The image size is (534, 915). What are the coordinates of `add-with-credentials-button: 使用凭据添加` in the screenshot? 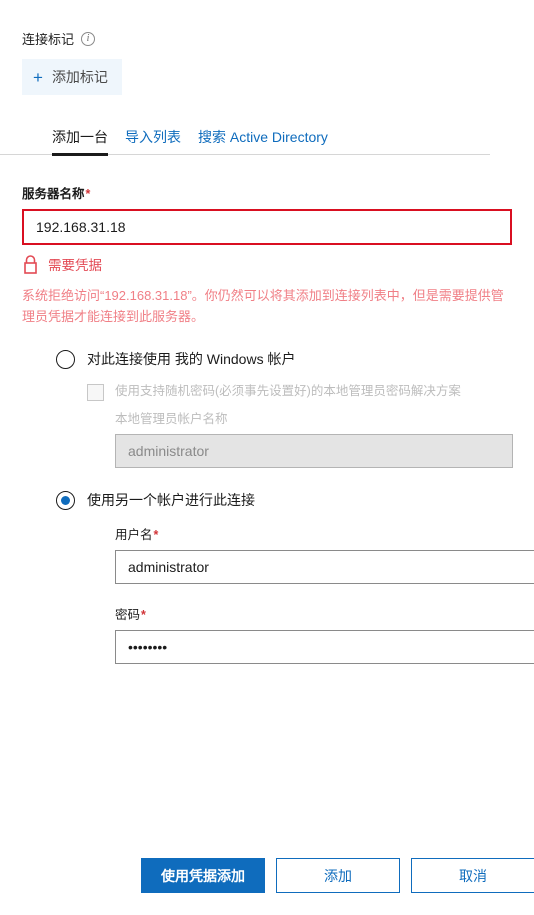 It's located at (203, 875).